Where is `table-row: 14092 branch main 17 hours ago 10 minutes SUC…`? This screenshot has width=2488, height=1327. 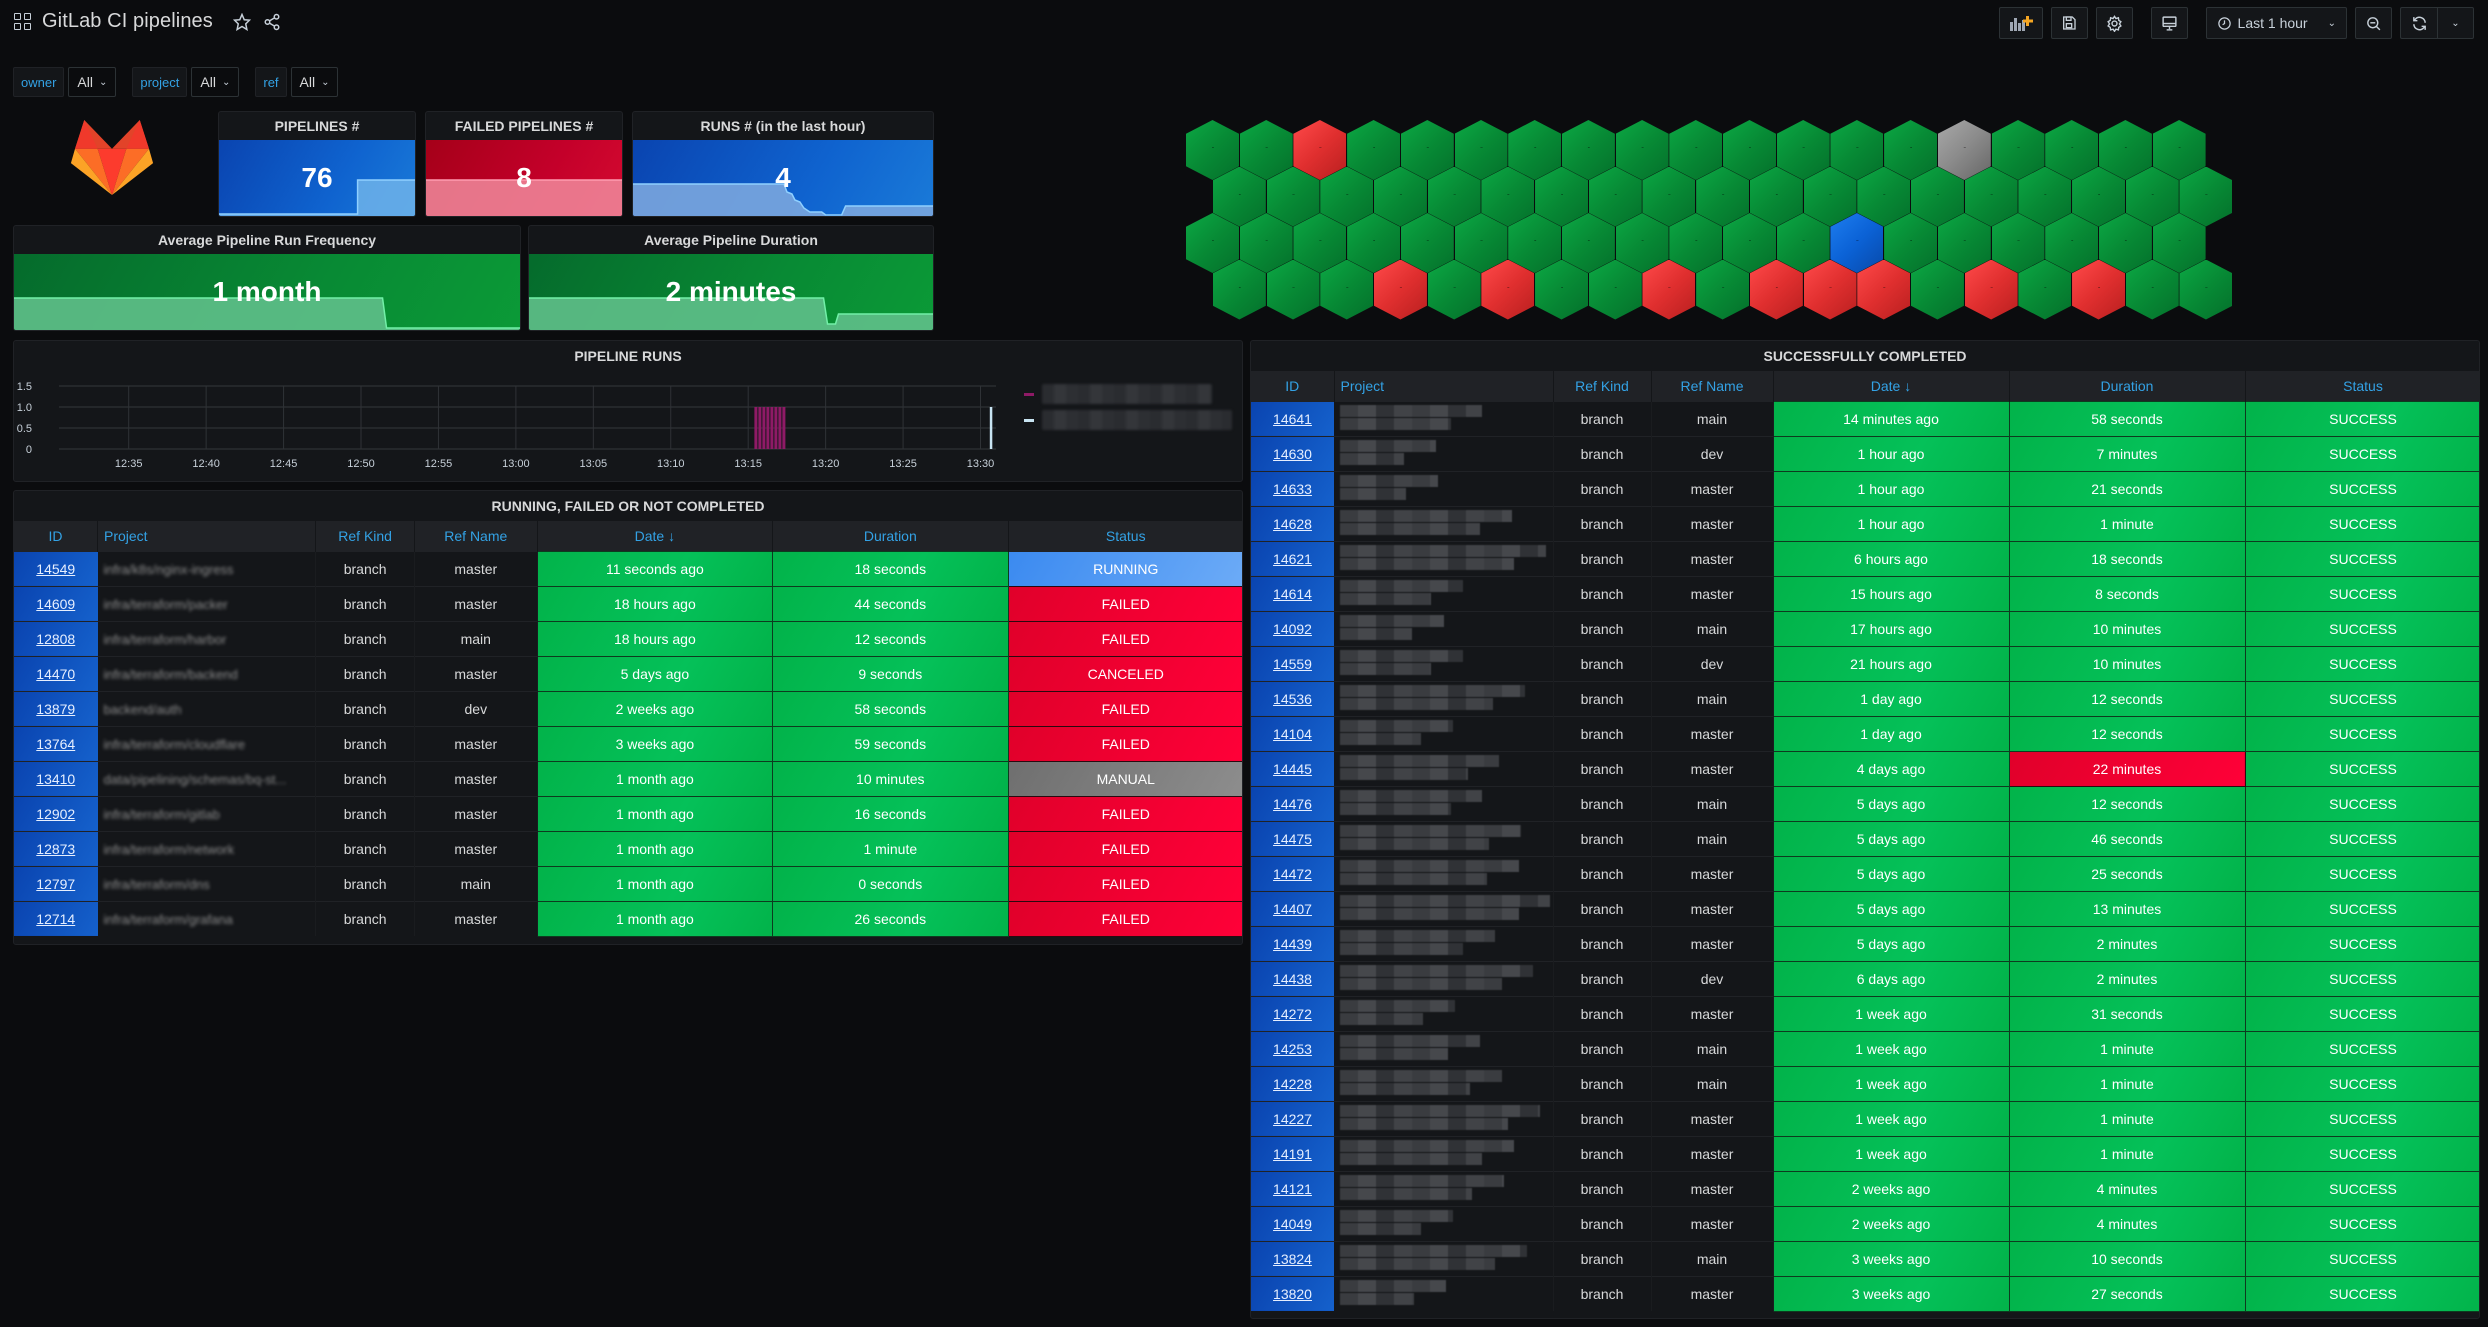 table-row: 14092 branch main 17 hours ago 10 minutes SUC… is located at coordinates (1865, 628).